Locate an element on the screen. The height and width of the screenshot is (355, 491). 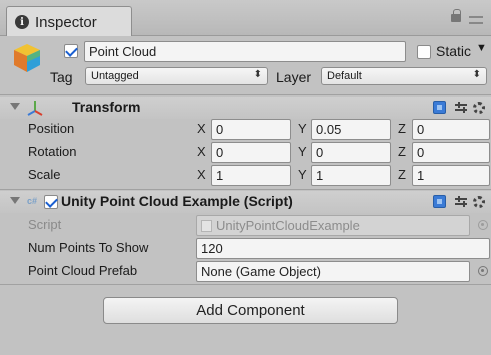
add-component-button: Add Component is located at coordinates (250, 310).